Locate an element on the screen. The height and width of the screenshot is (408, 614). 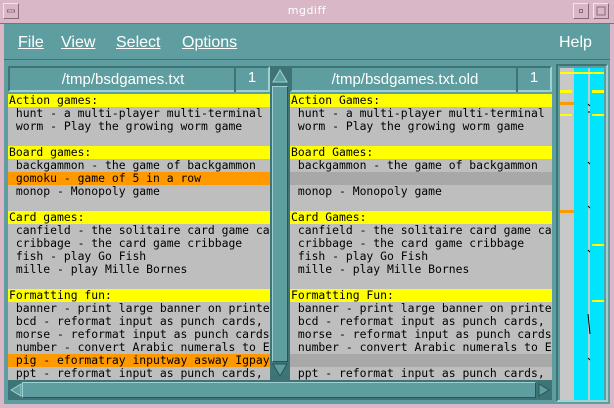
arrow-left-icon is located at coordinates (16, 390).